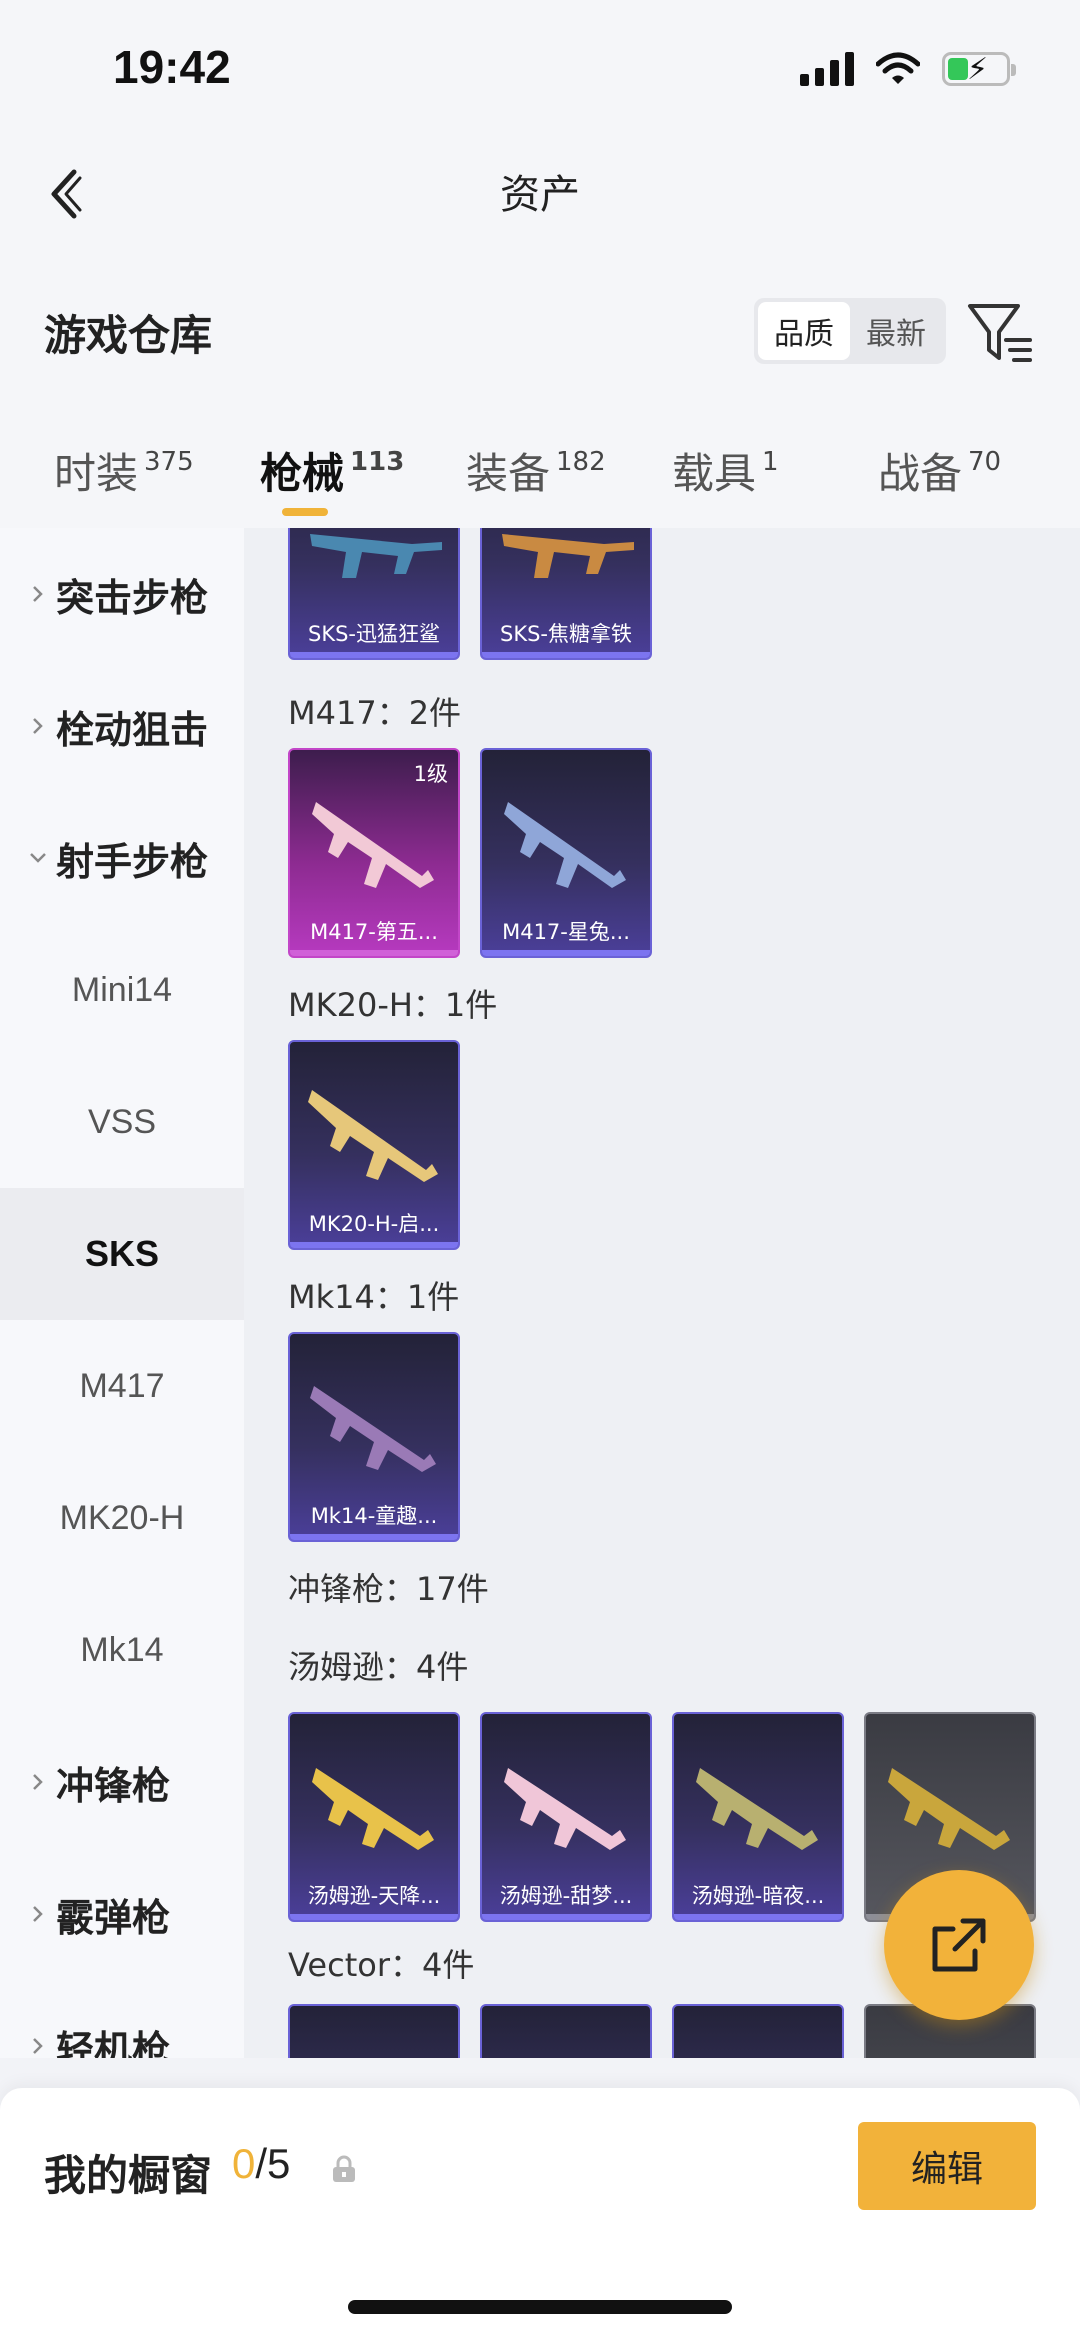 This screenshot has width=1080, height=2337. Describe the element at coordinates (1001, 333) in the screenshot. I see `filter-icon` at that location.